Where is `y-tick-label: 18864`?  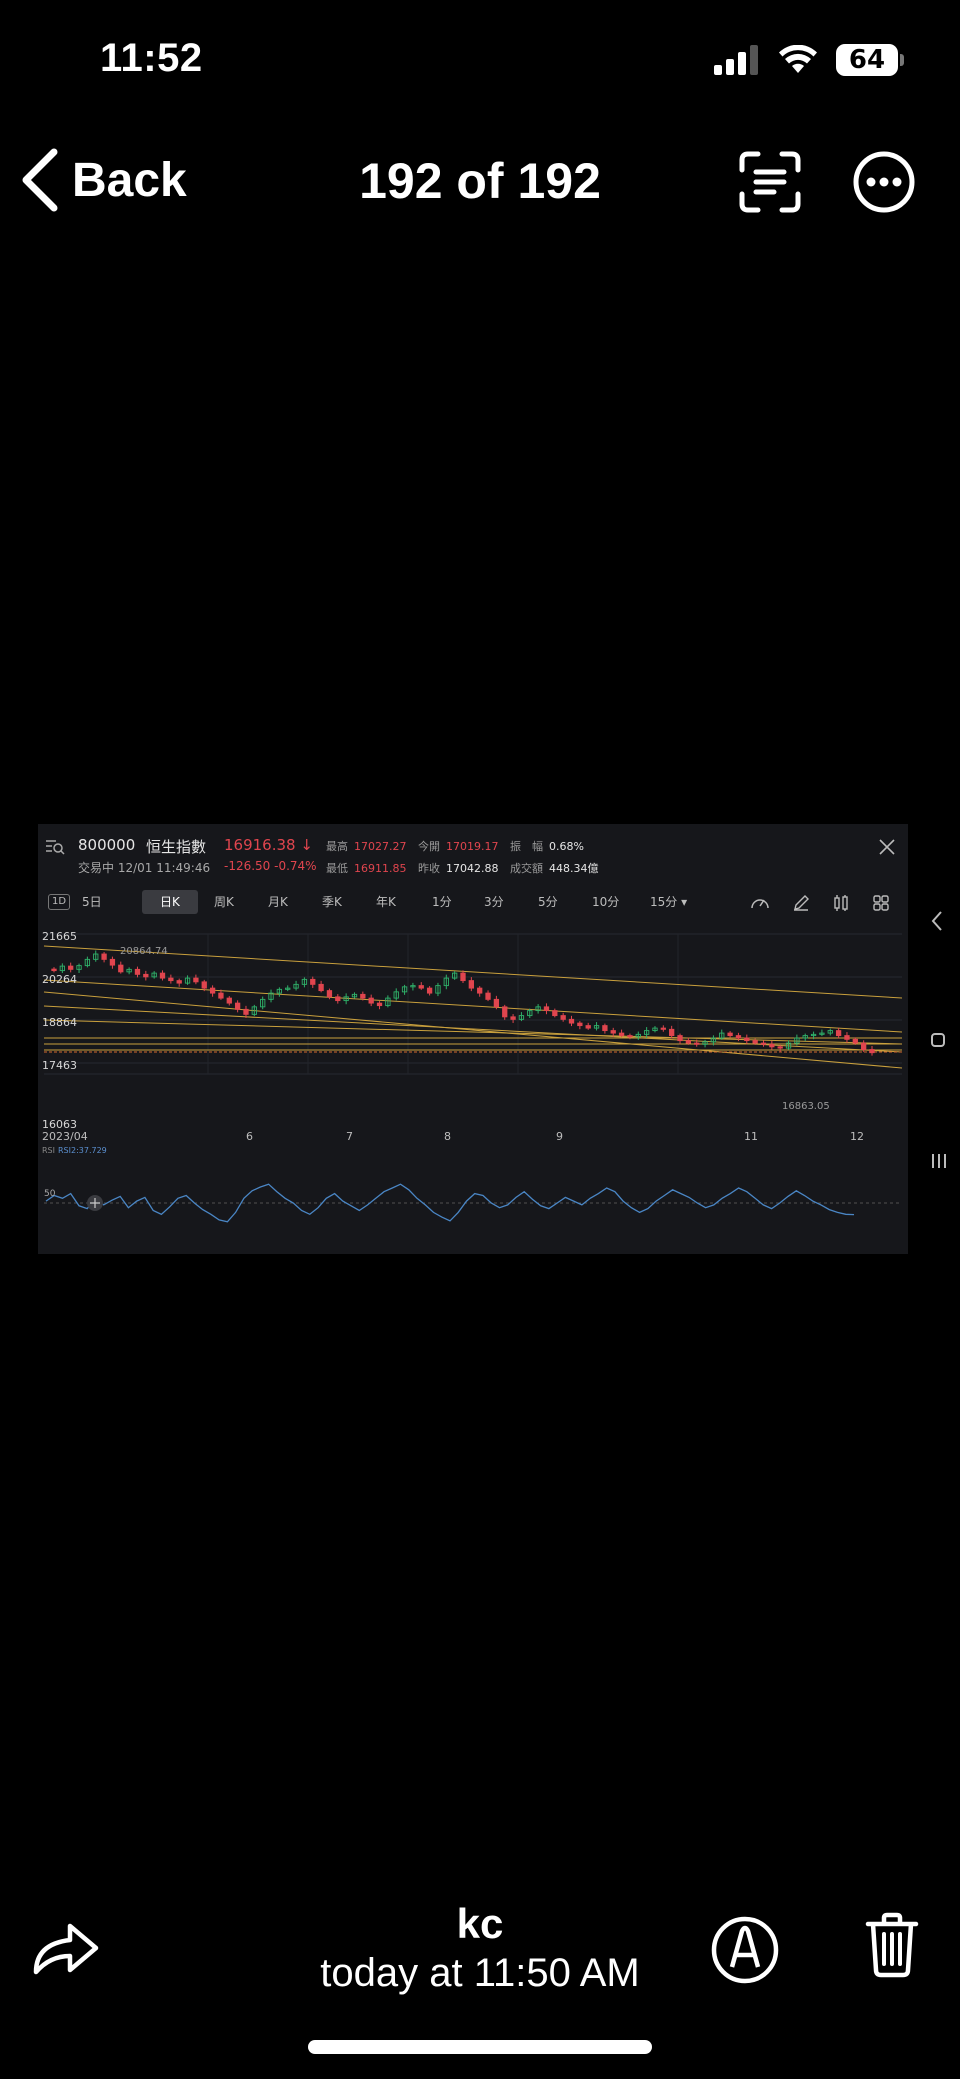 y-tick-label: 18864 is located at coordinates (59, 1022).